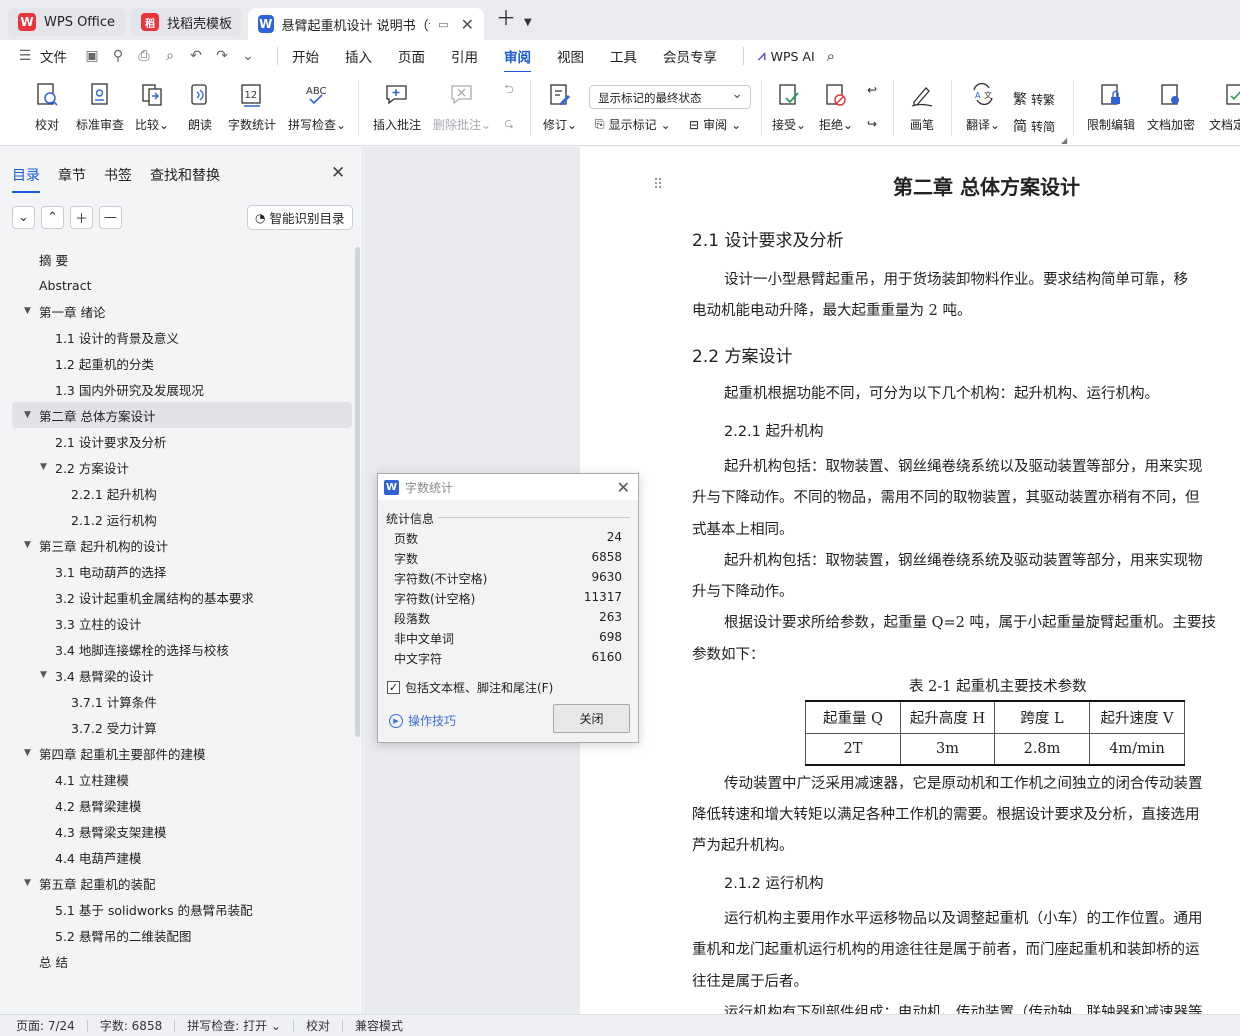 The image size is (1240, 1036). What do you see at coordinates (318, 1025) in the screenshot?
I see `proof-status: 校对` at bounding box center [318, 1025].